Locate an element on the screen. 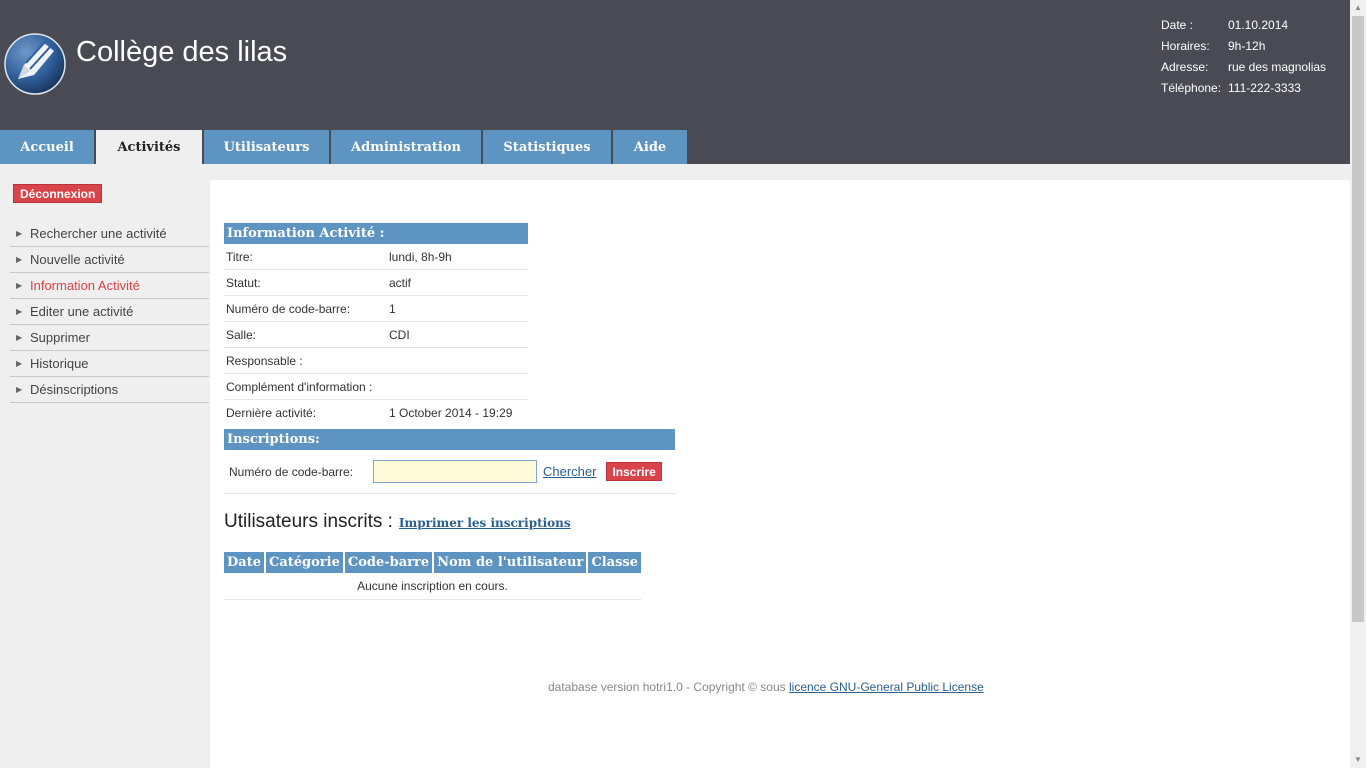 This screenshot has width=1366, height=768. info-row-value: actif is located at coordinates (400, 282).